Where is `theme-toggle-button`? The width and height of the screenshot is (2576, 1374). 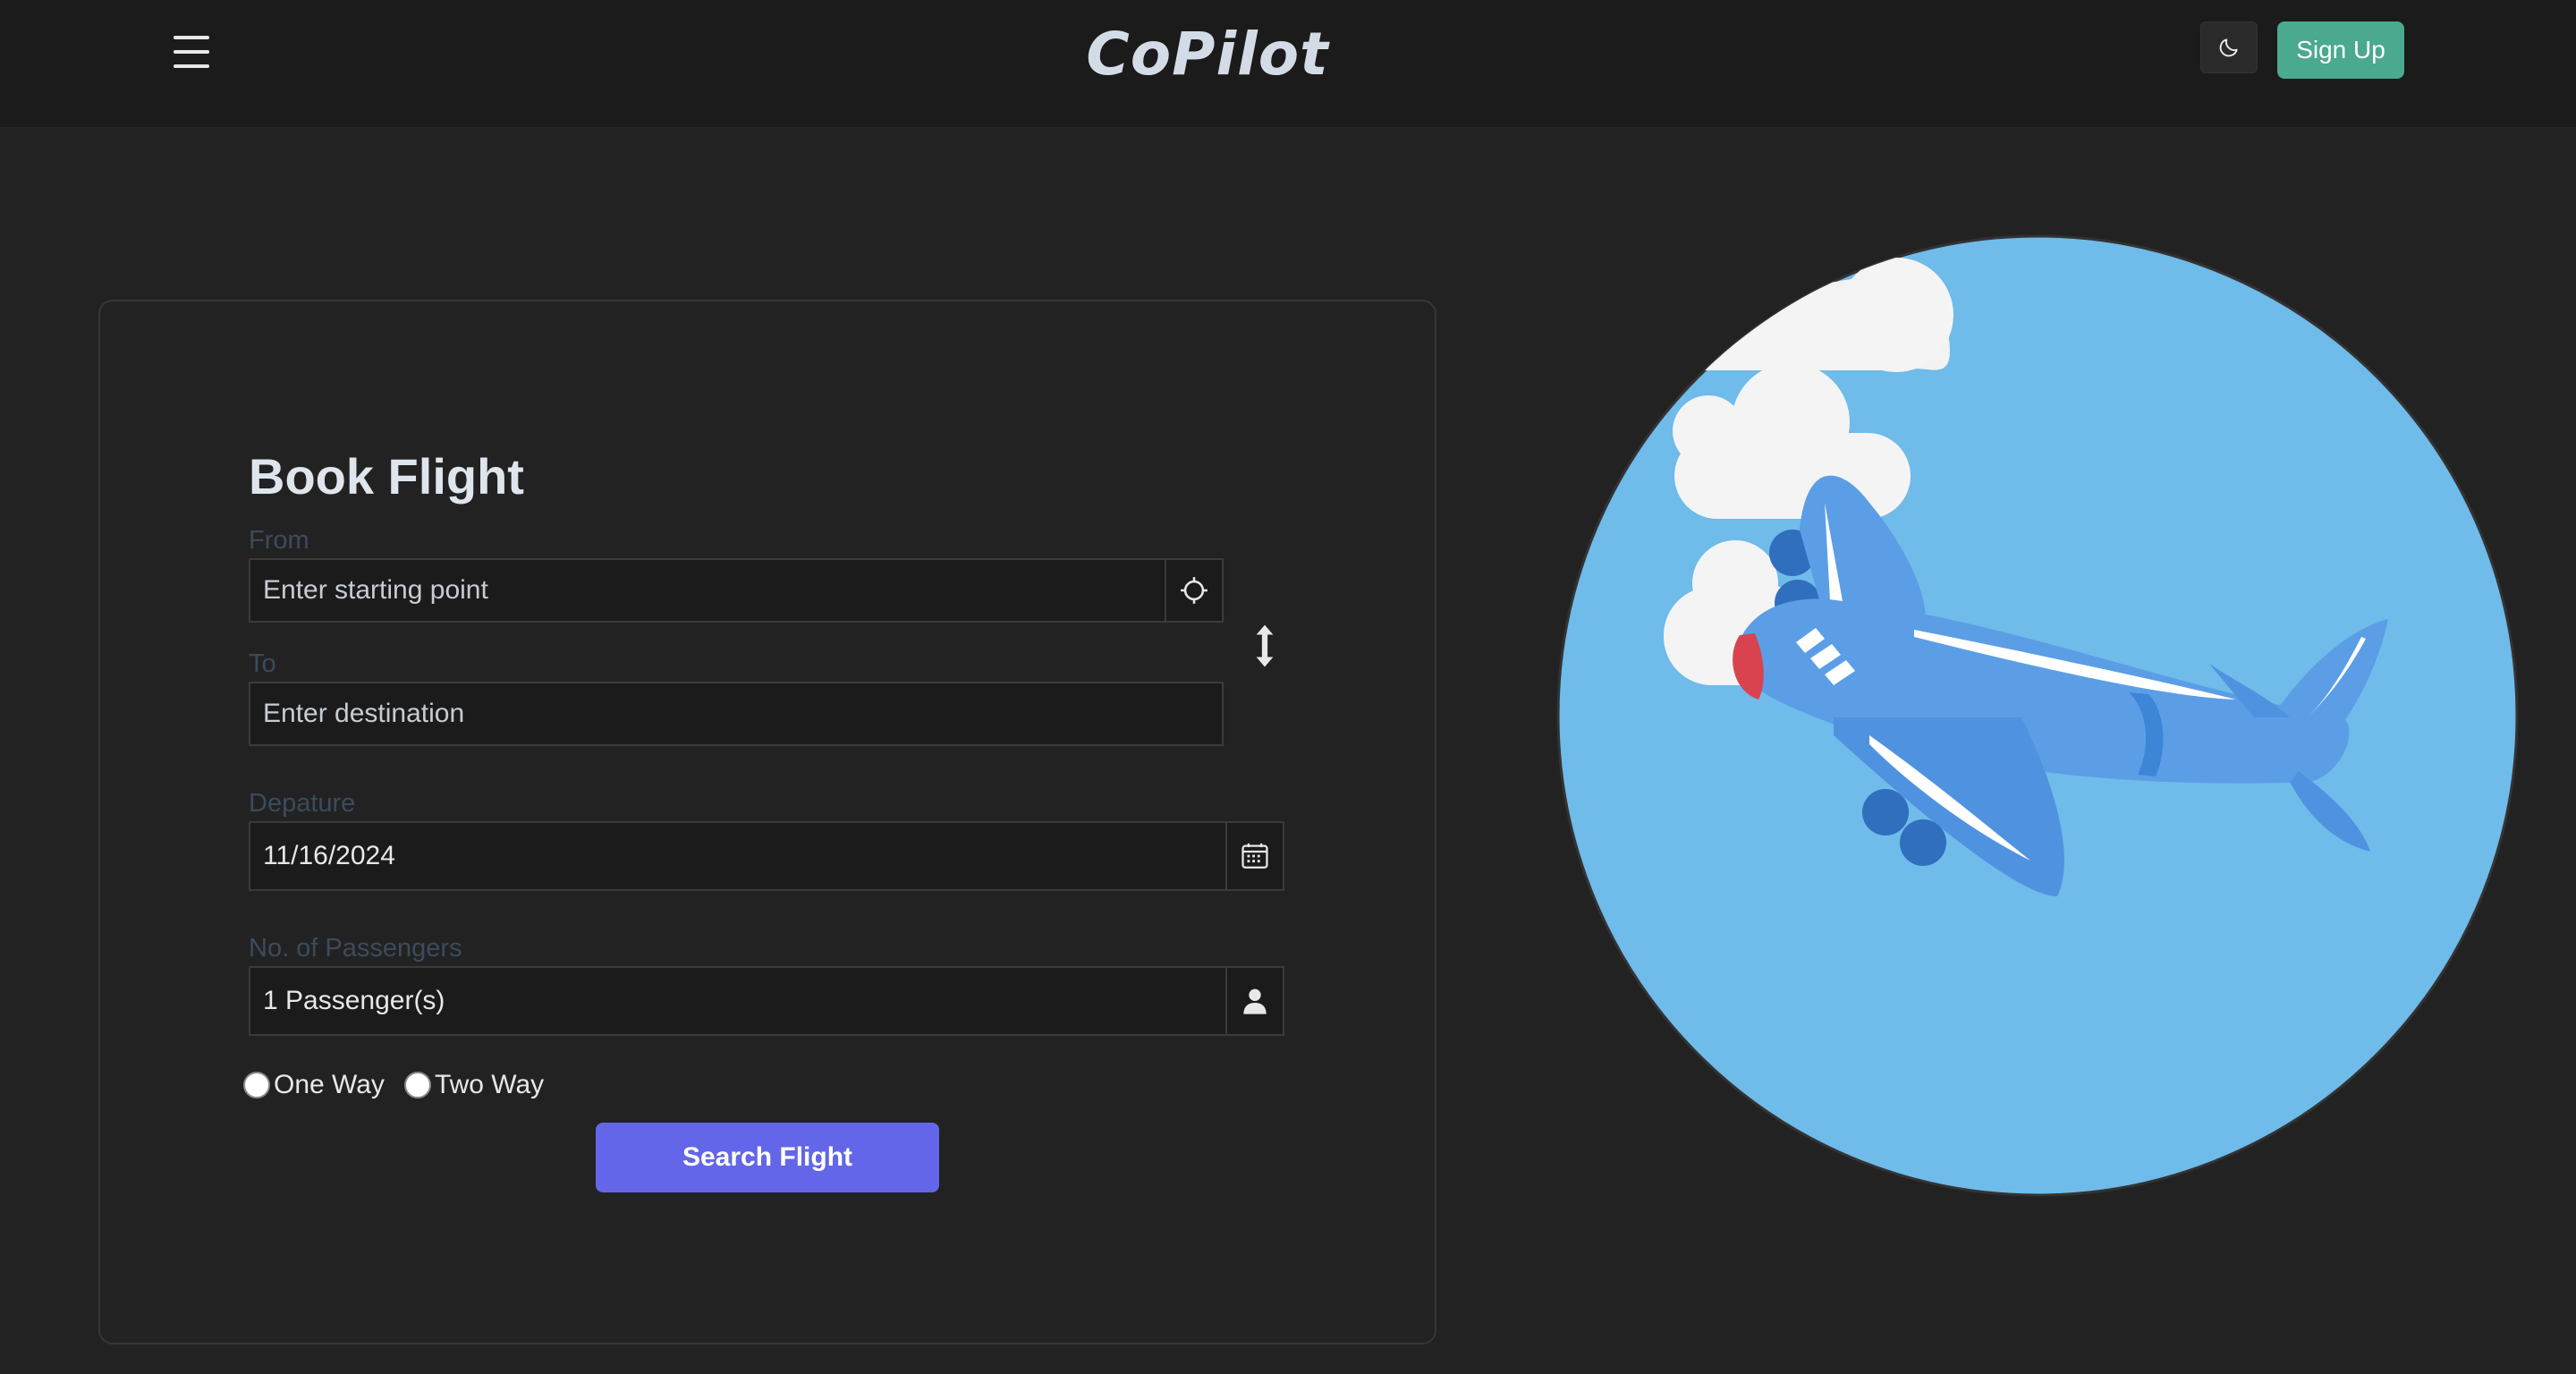
theme-toggle-button is located at coordinates (2229, 47).